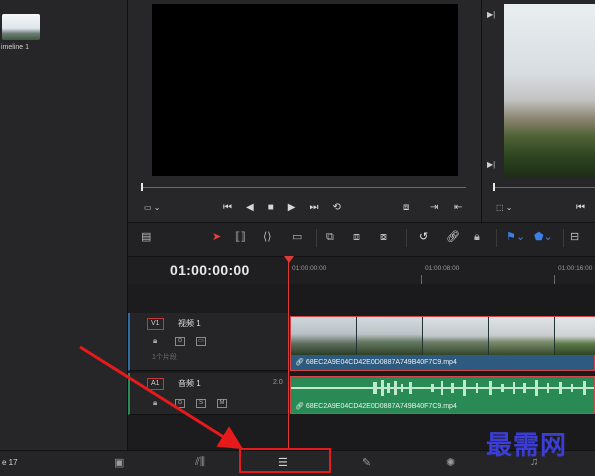  I want to click on watermark: 最需网, so click(527, 445).